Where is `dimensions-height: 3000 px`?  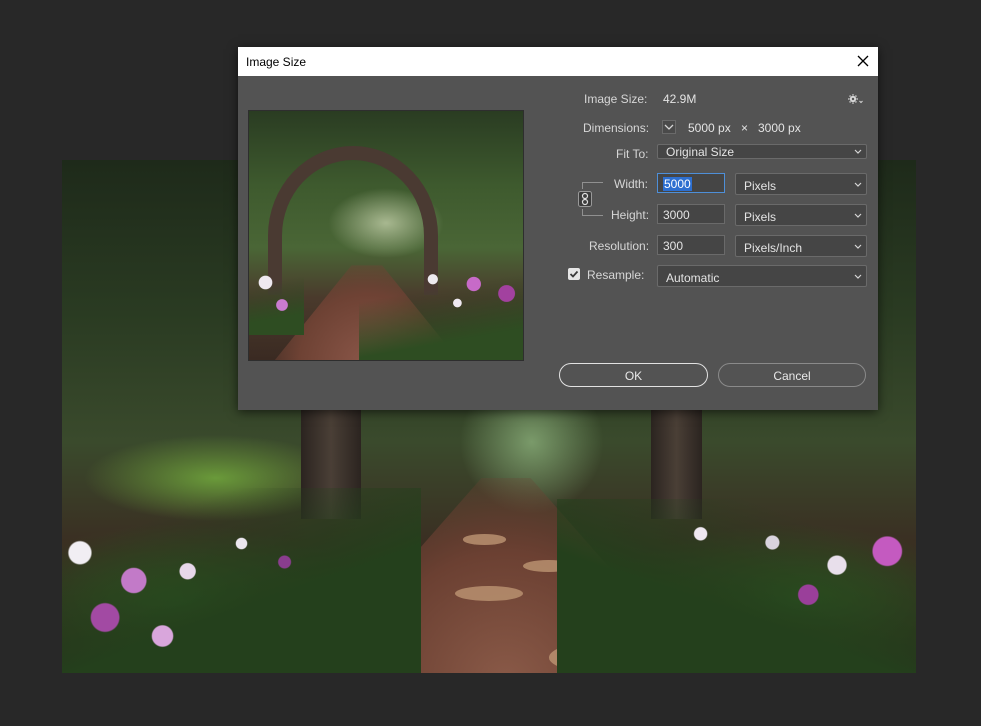
dimensions-height: 3000 px is located at coordinates (779, 128).